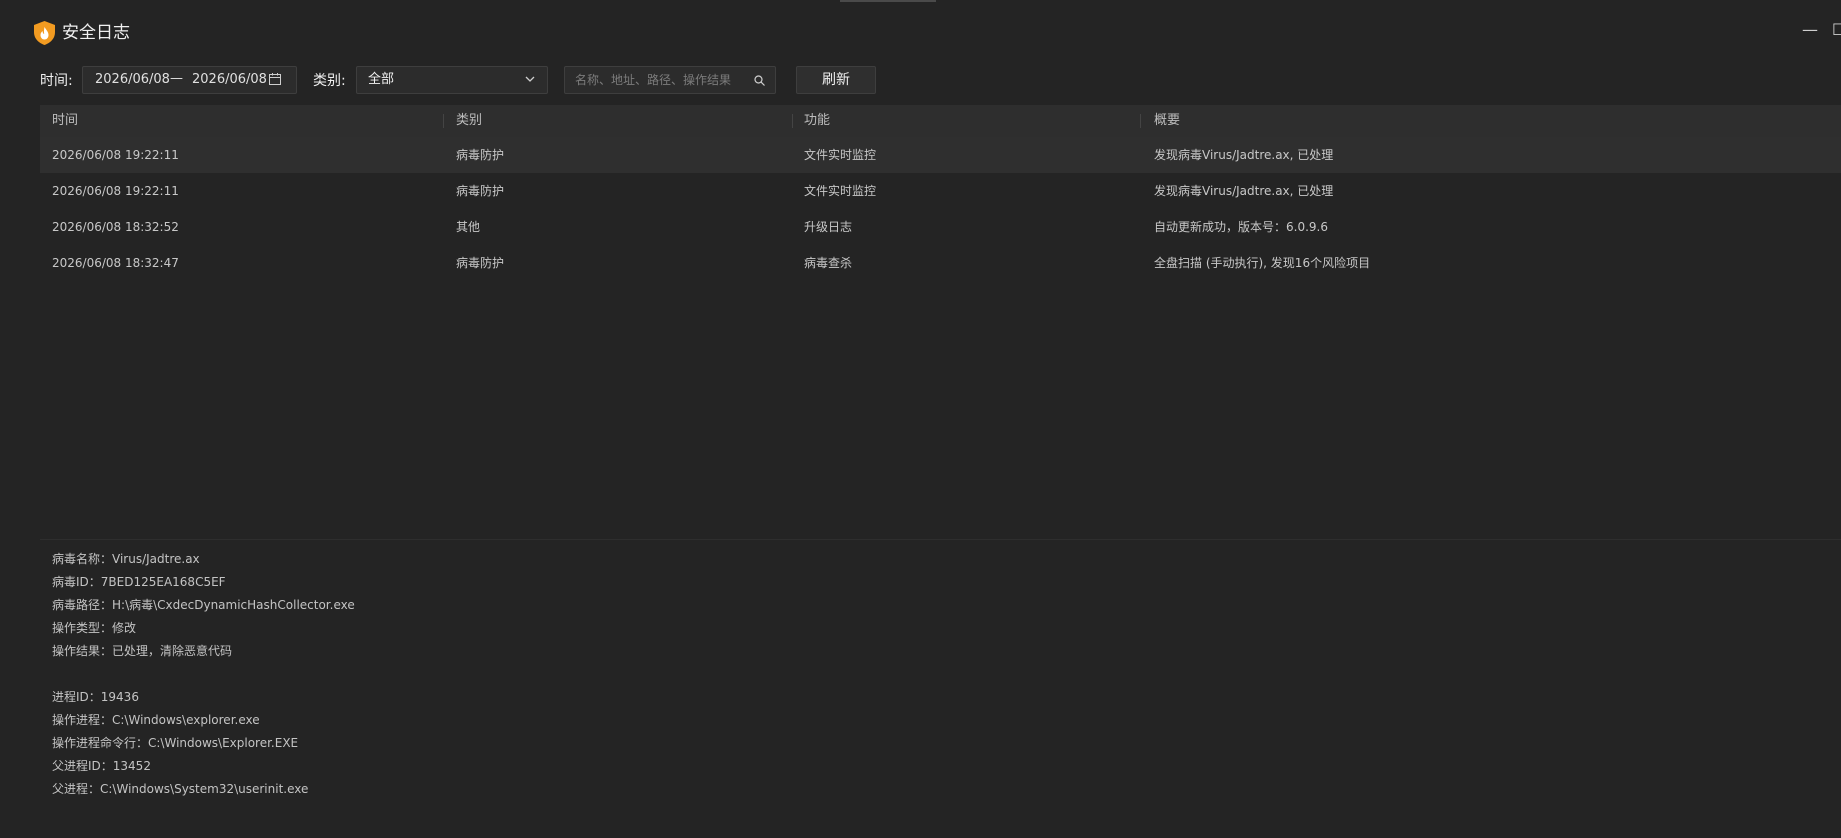  Describe the element at coordinates (940, 121) in the screenshot. I see `table-header: 时间 类别 功能 概要` at that location.